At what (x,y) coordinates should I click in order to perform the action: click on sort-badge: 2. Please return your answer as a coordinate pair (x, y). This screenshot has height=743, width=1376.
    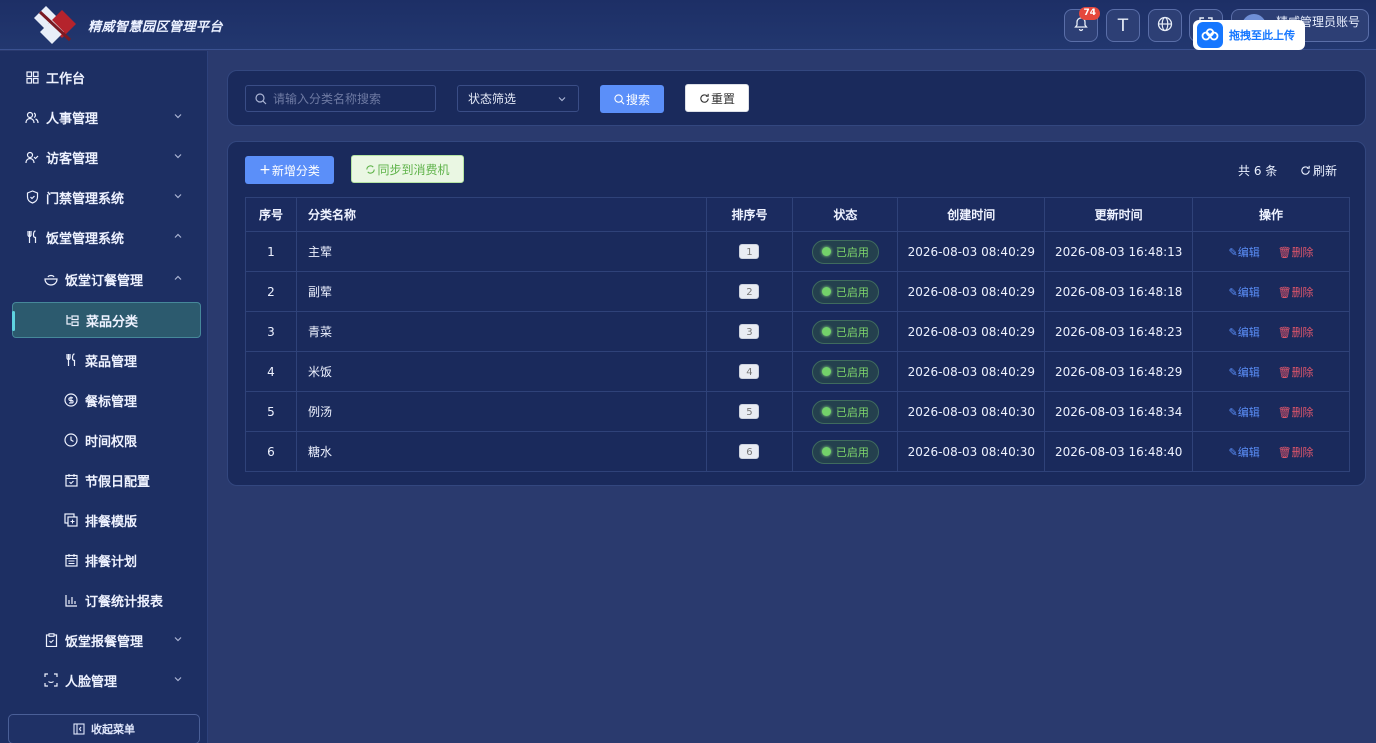
    Looking at the image, I should click on (749, 291).